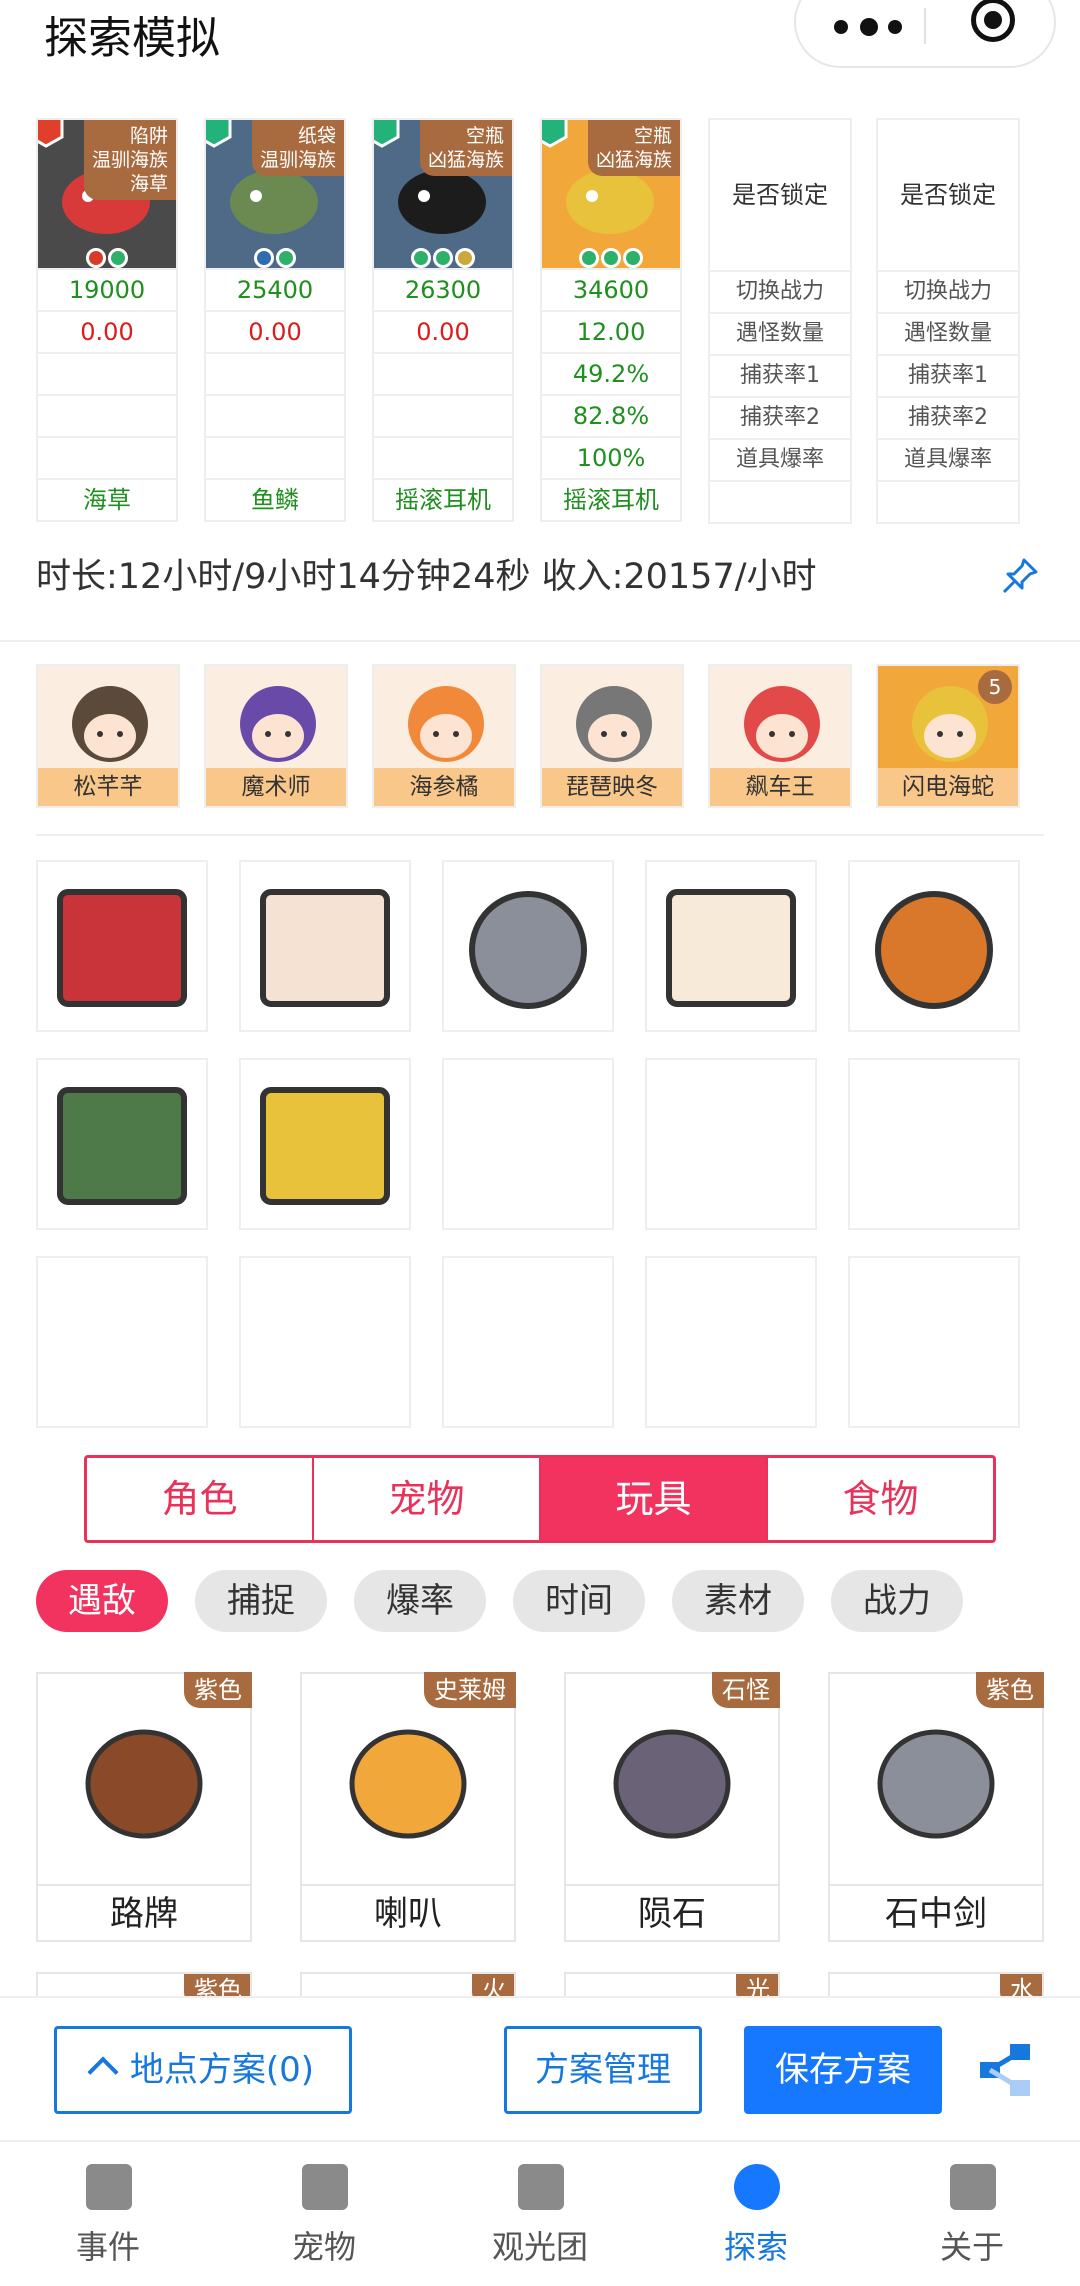 The height and width of the screenshot is (2286, 1080). I want to click on character-slot: 飙车王, so click(780, 736).